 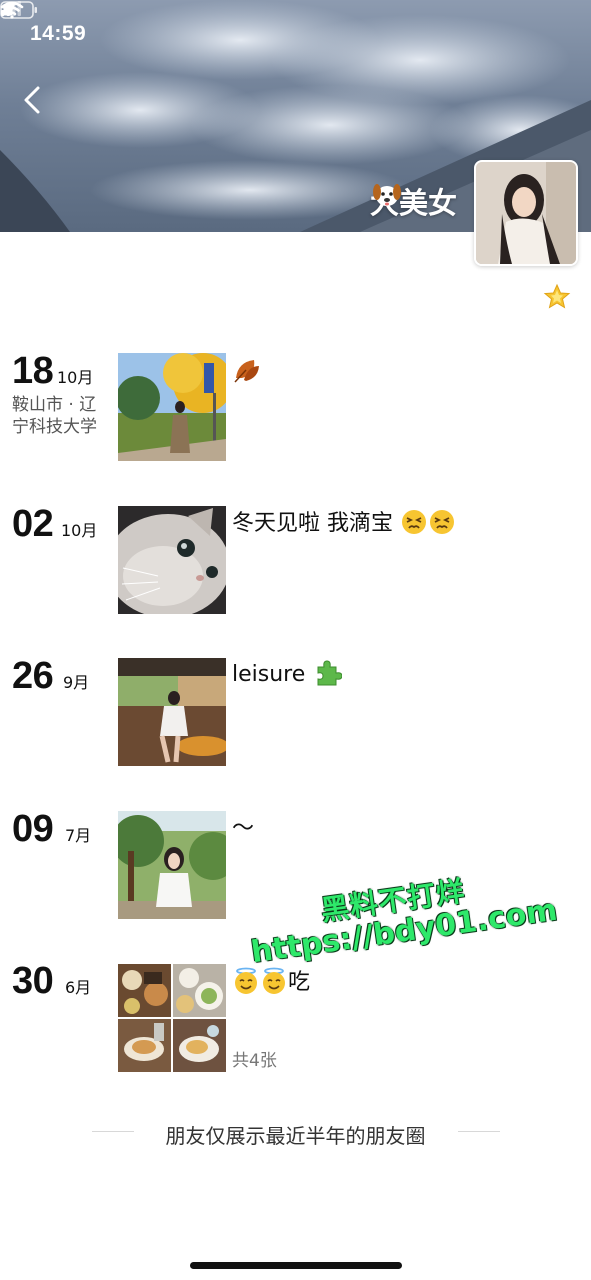 What do you see at coordinates (296, 1265) in the screenshot?
I see `home-indicator` at bounding box center [296, 1265].